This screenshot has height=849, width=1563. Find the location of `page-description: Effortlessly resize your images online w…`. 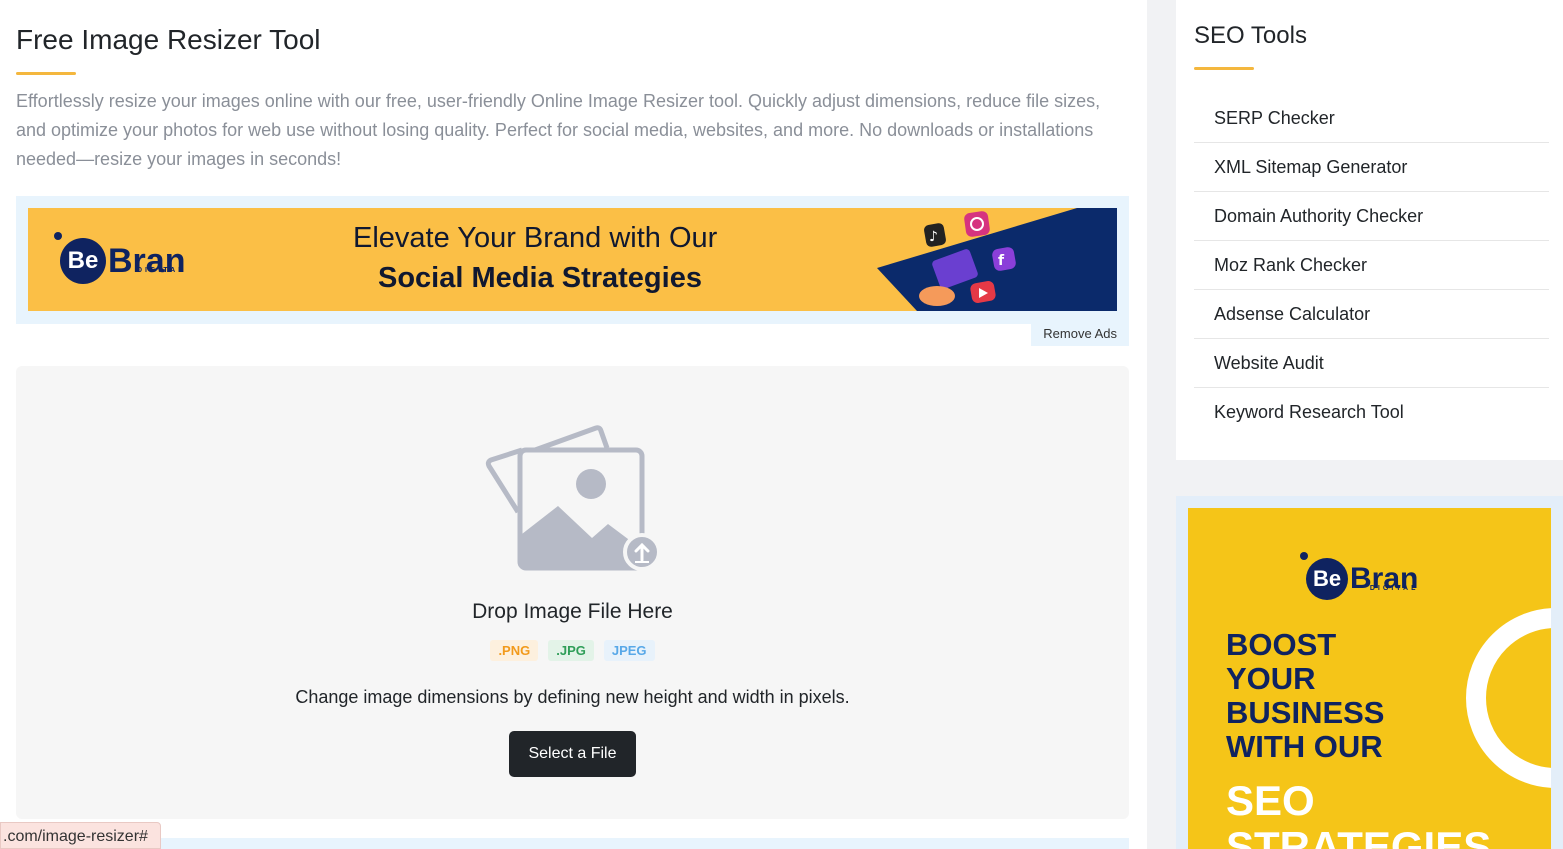

page-description: Effortlessly resize your images online w… is located at coordinates (558, 130).